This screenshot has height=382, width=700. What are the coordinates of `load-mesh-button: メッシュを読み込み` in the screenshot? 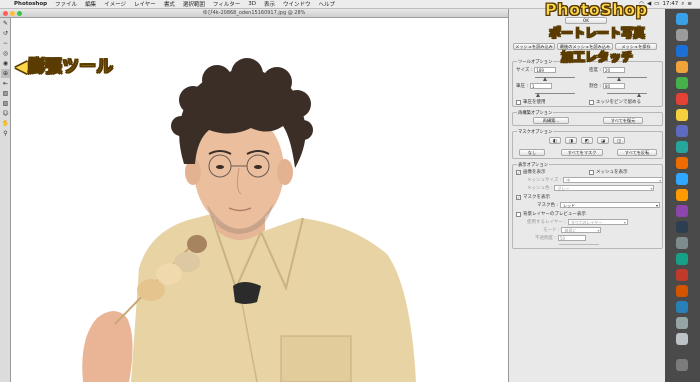 It's located at (534, 46).